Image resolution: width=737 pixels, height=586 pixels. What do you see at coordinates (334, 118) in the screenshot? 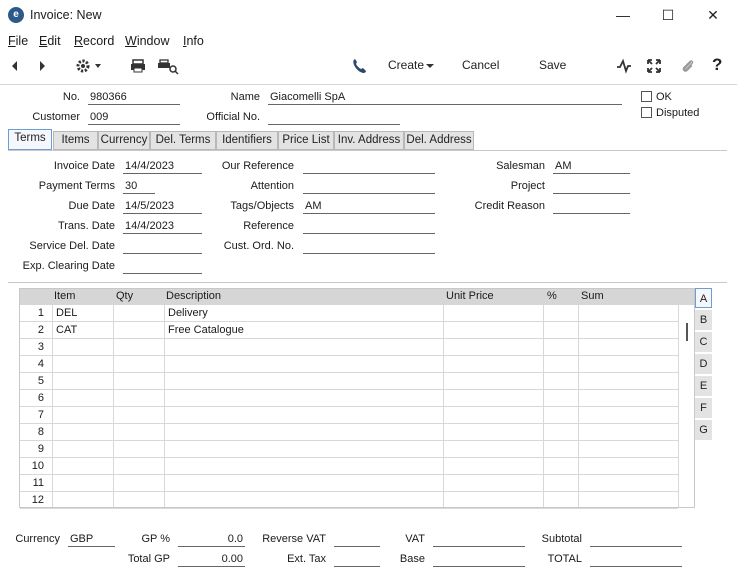
I see `official-no-field` at bounding box center [334, 118].